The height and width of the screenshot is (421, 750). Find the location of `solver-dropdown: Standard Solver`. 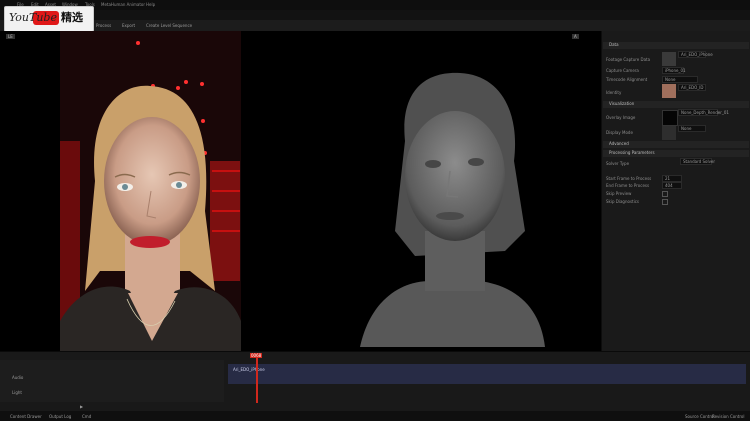

solver-dropdown: Standard Solver is located at coordinates (697, 161).